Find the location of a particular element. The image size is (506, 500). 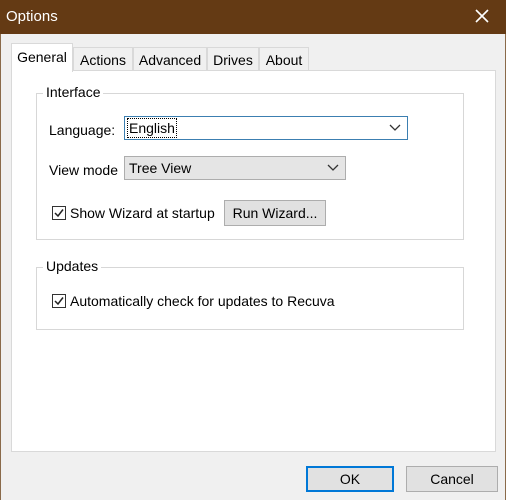

viewmode-label: View mode is located at coordinates (84, 170).